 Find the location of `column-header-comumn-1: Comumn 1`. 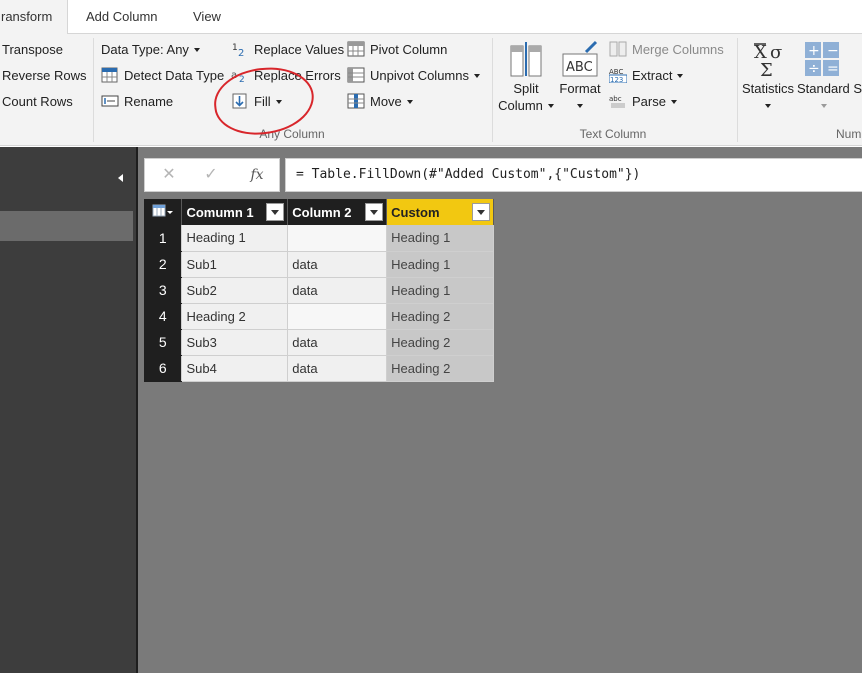

column-header-comumn-1: Comumn 1 is located at coordinates (235, 212).